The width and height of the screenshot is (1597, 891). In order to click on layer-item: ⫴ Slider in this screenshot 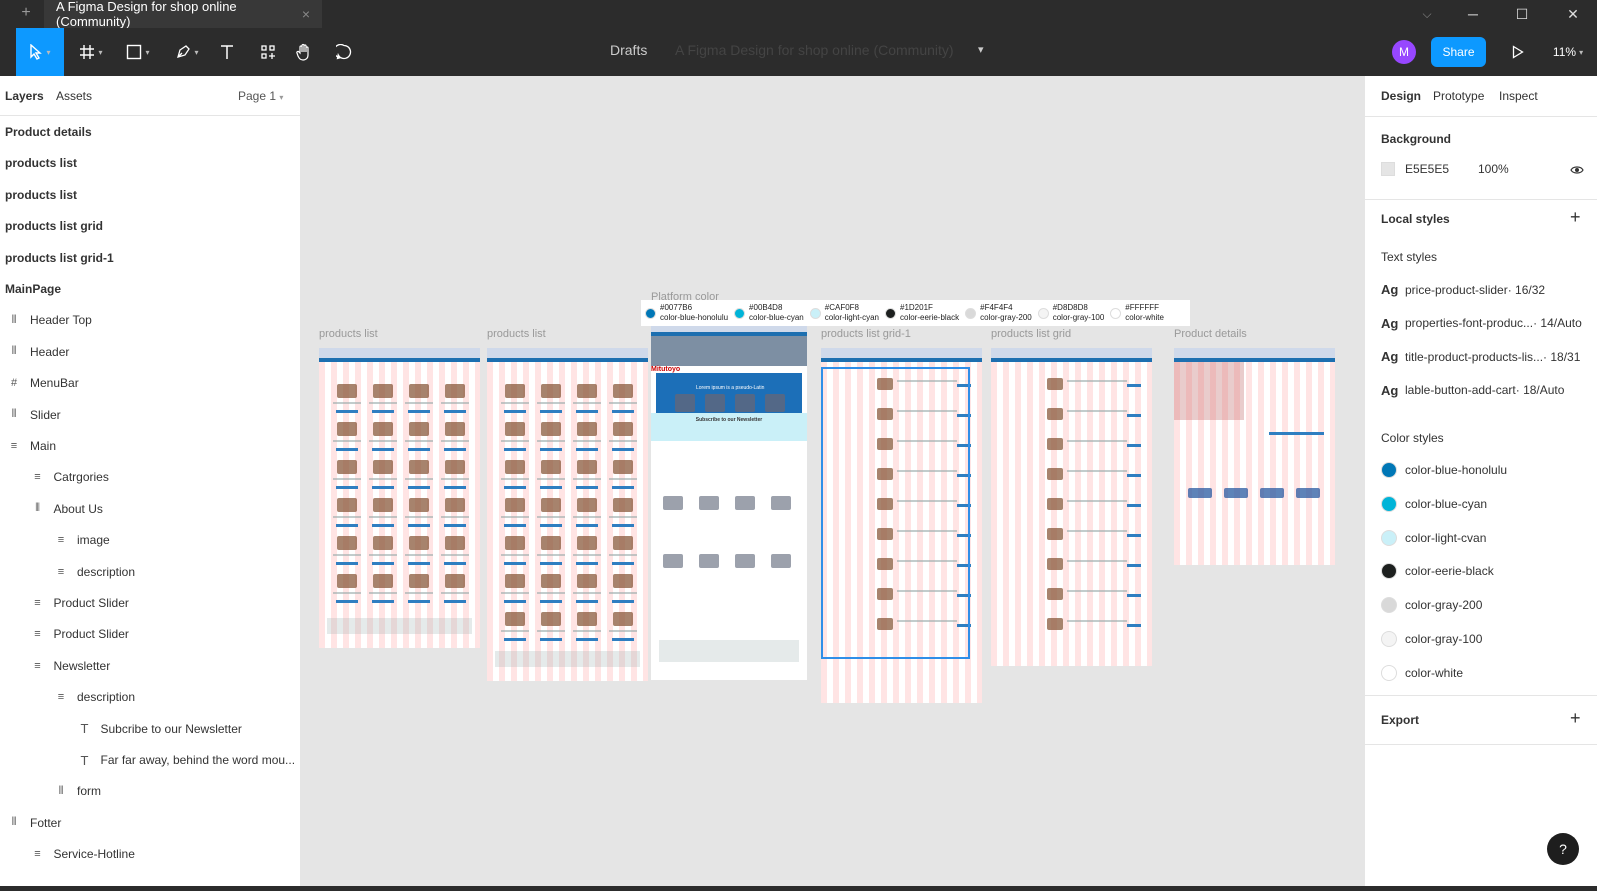, I will do `click(150, 415)`.